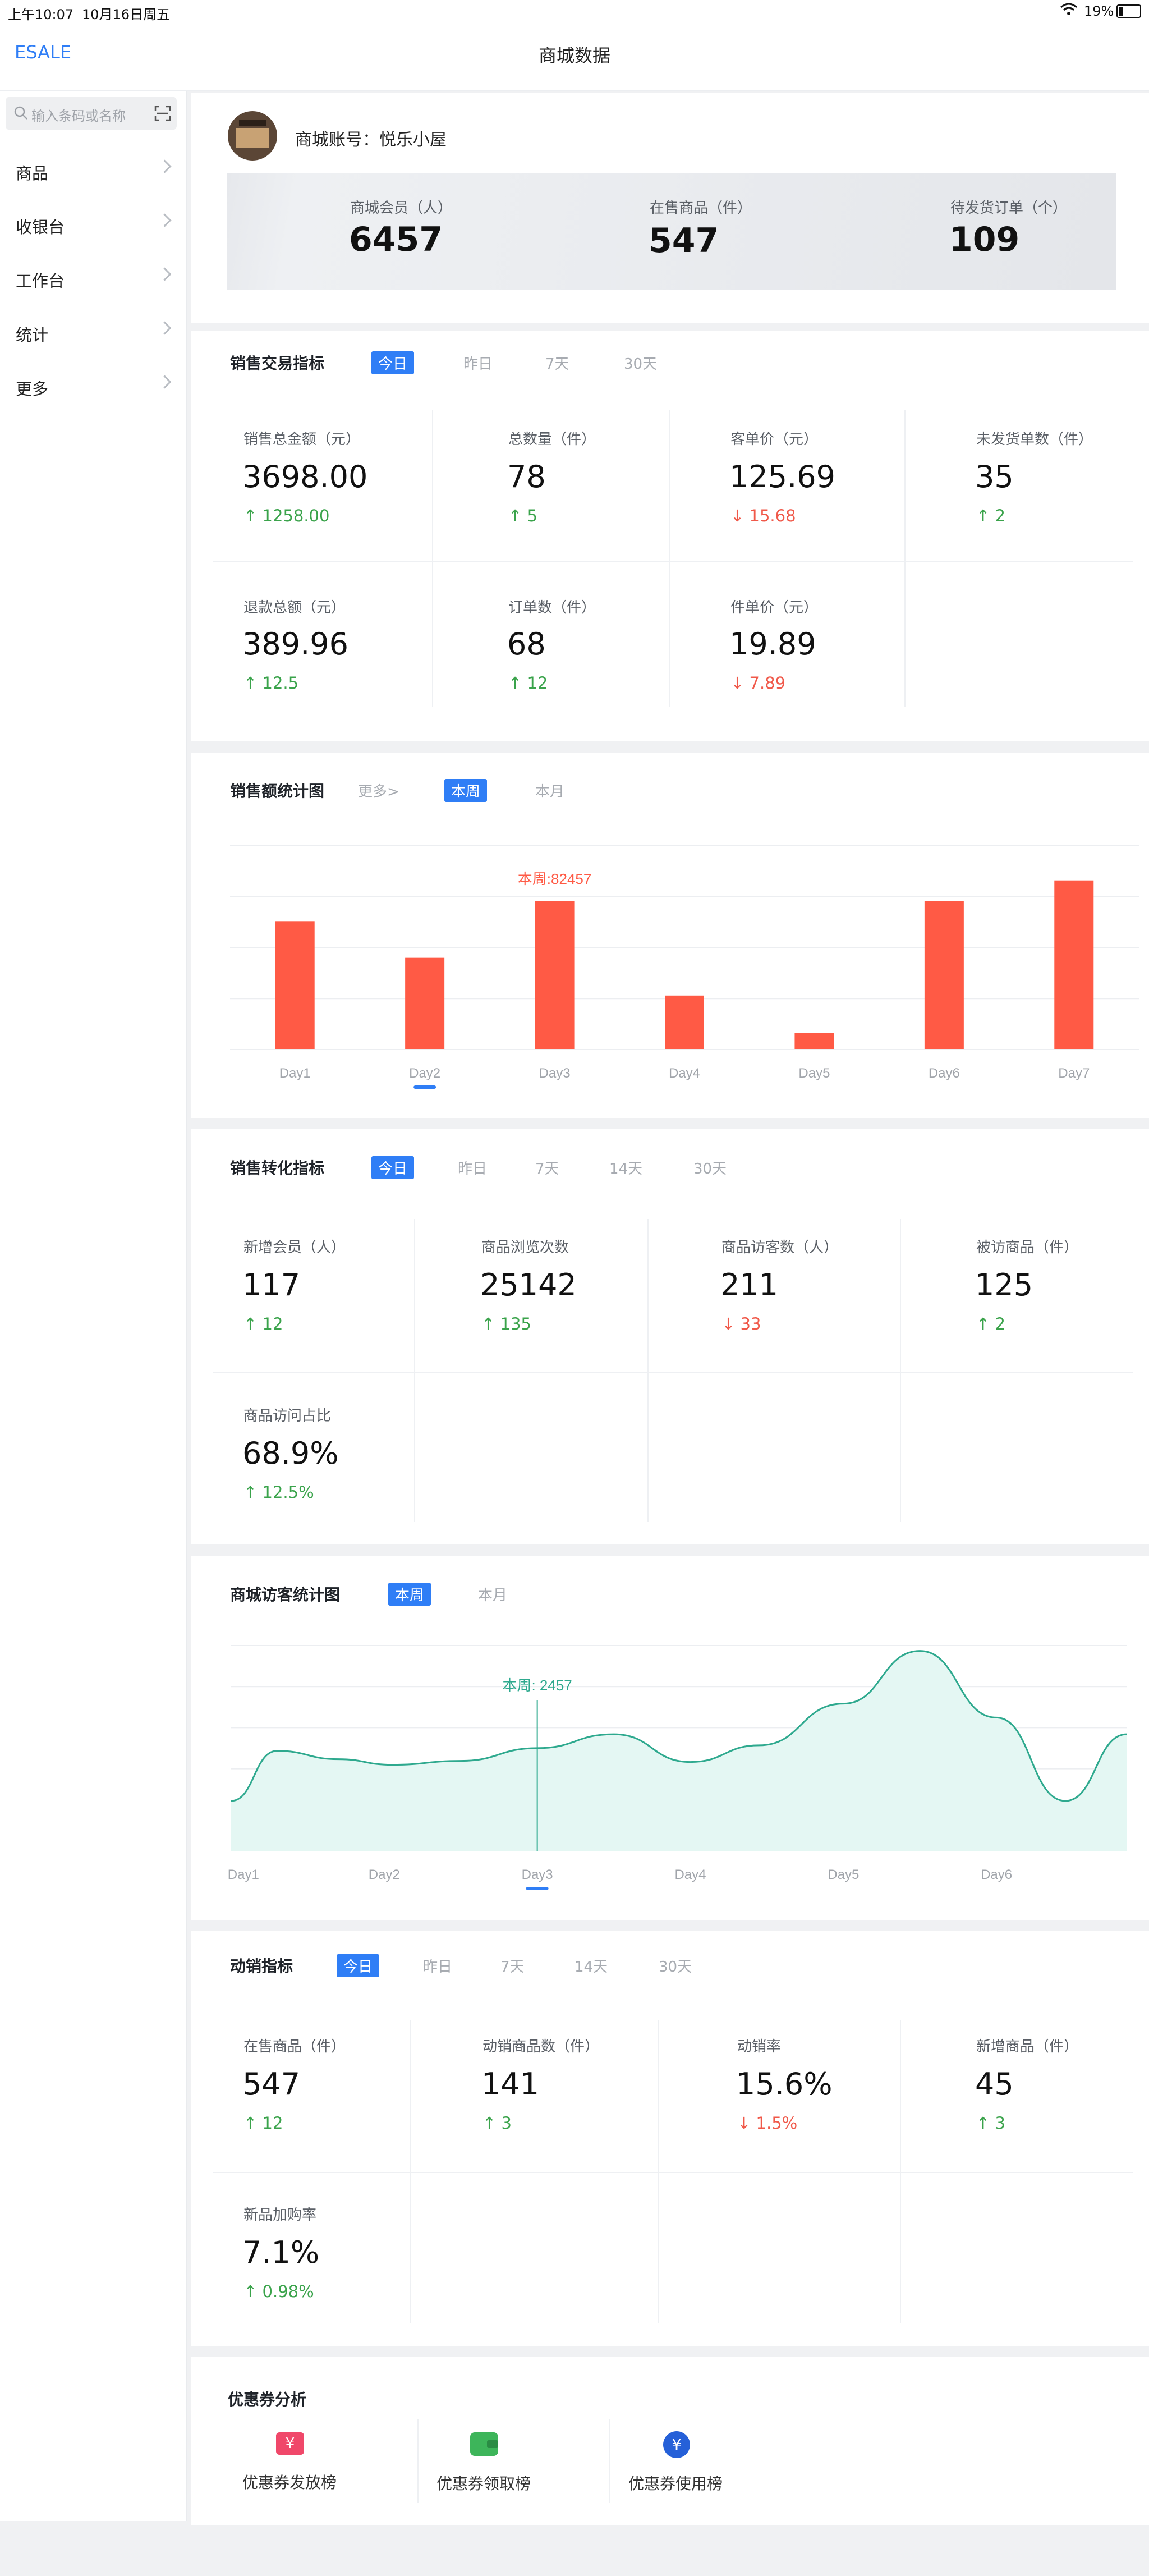  Describe the element at coordinates (774, 439) in the screenshot. I see `metric-label: 客单价（元）` at that location.